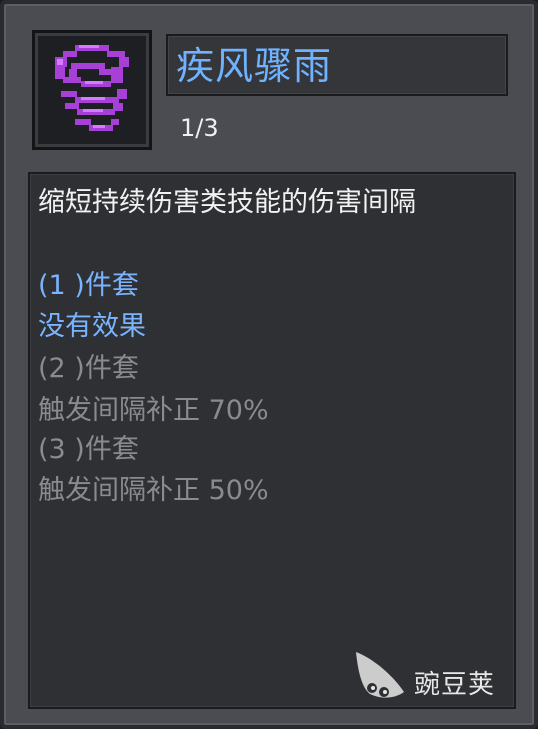 The height and width of the screenshot is (729, 538). I want to click on watermark: 豌豆荚, so click(432, 676).